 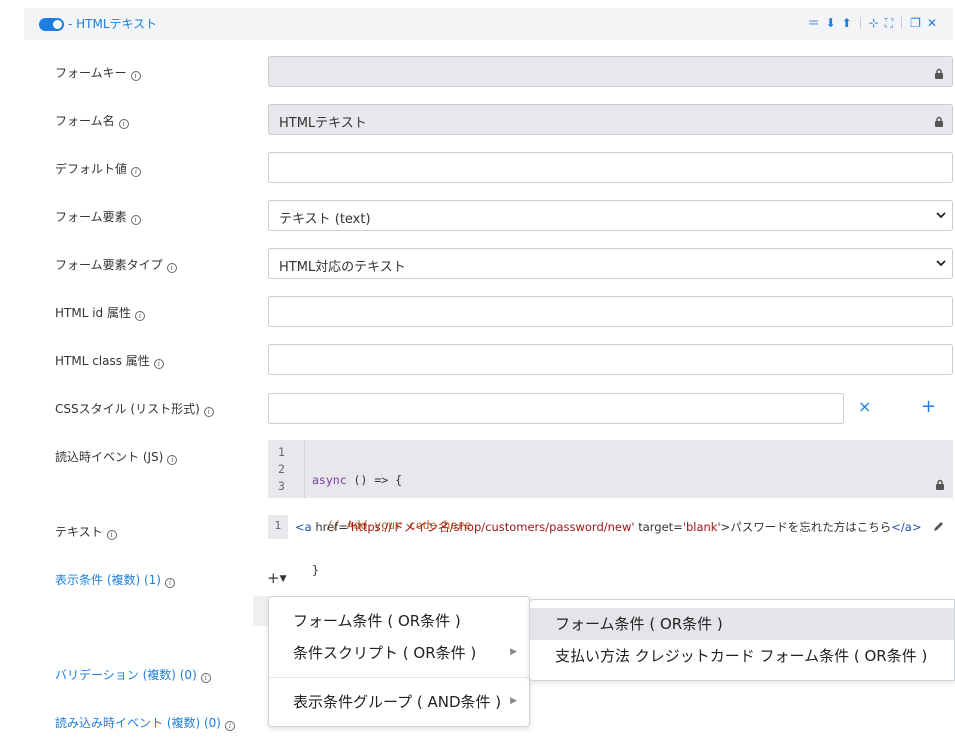 I want to click on form-element-type-label-text: フォーム要素タイプ, so click(x=109, y=265).